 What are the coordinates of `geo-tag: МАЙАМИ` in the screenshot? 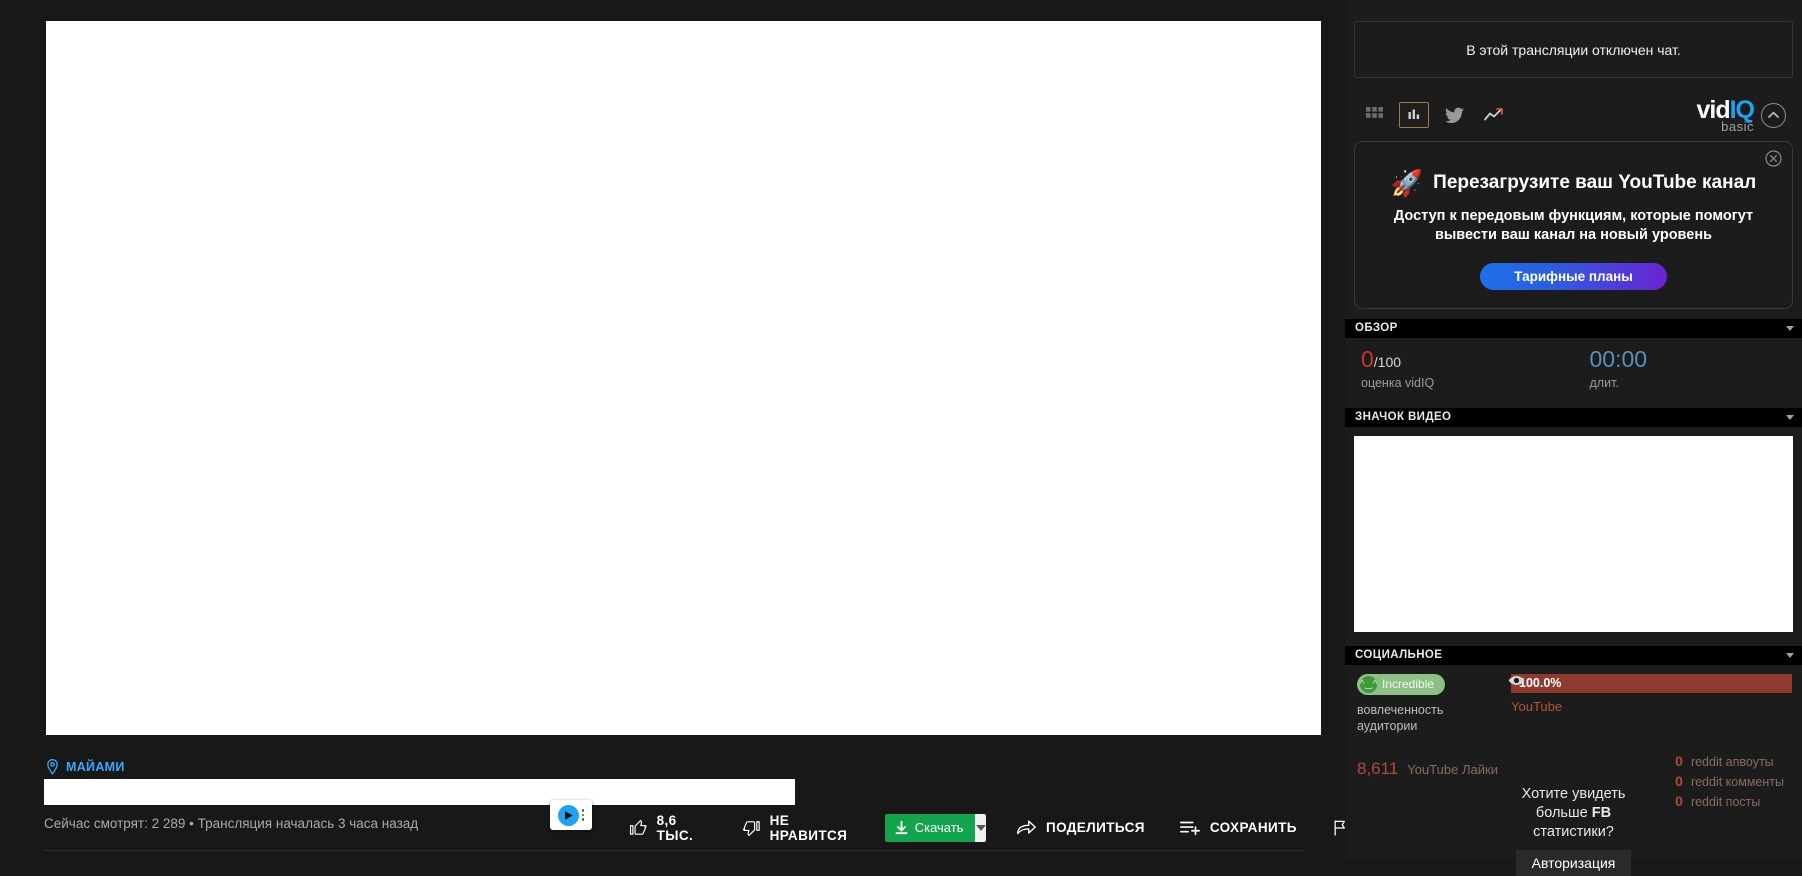 It's located at (85, 767).